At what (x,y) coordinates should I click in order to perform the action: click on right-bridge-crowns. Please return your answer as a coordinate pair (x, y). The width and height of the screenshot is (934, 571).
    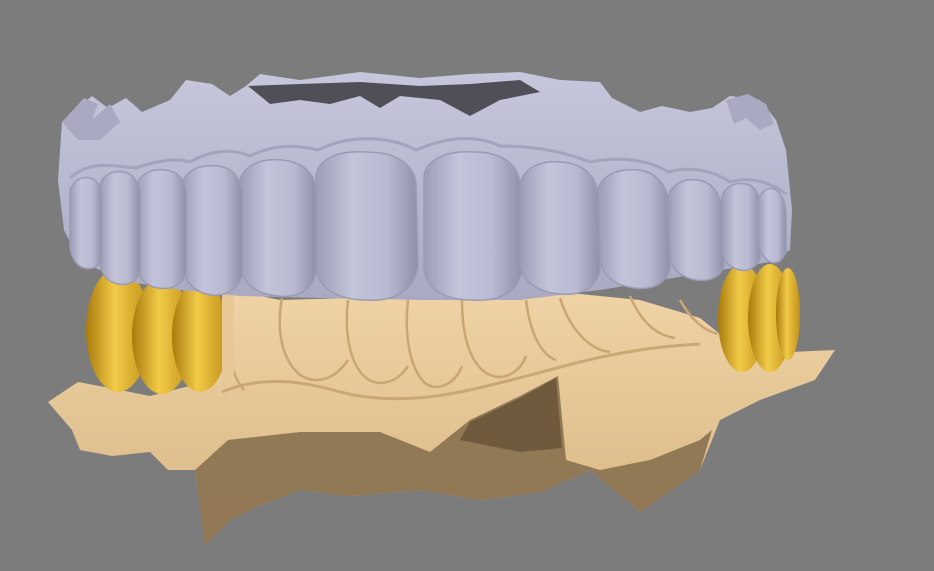
    Looking at the image, I should click on (759, 318).